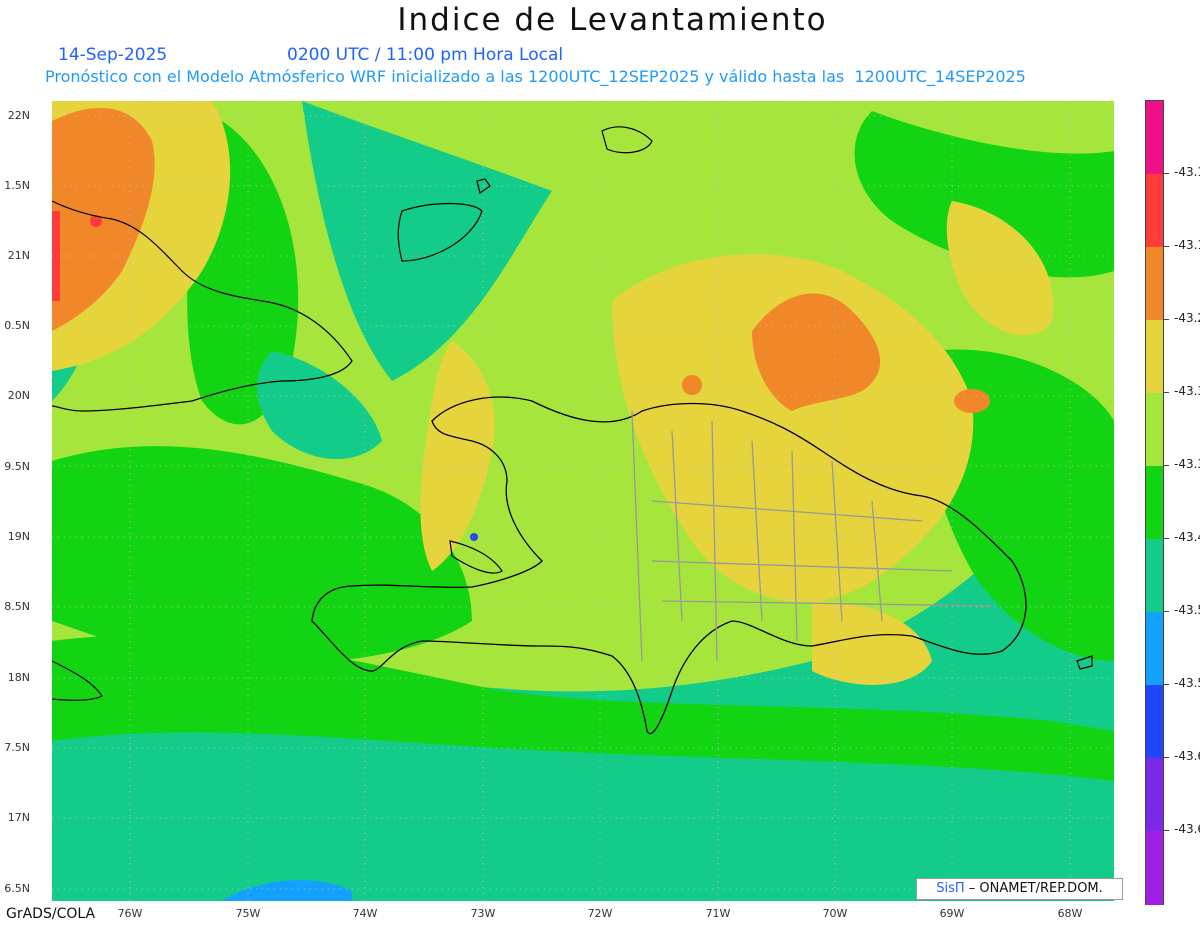  Describe the element at coordinates (835, 913) in the screenshot. I see `lon-label: 70W` at that location.